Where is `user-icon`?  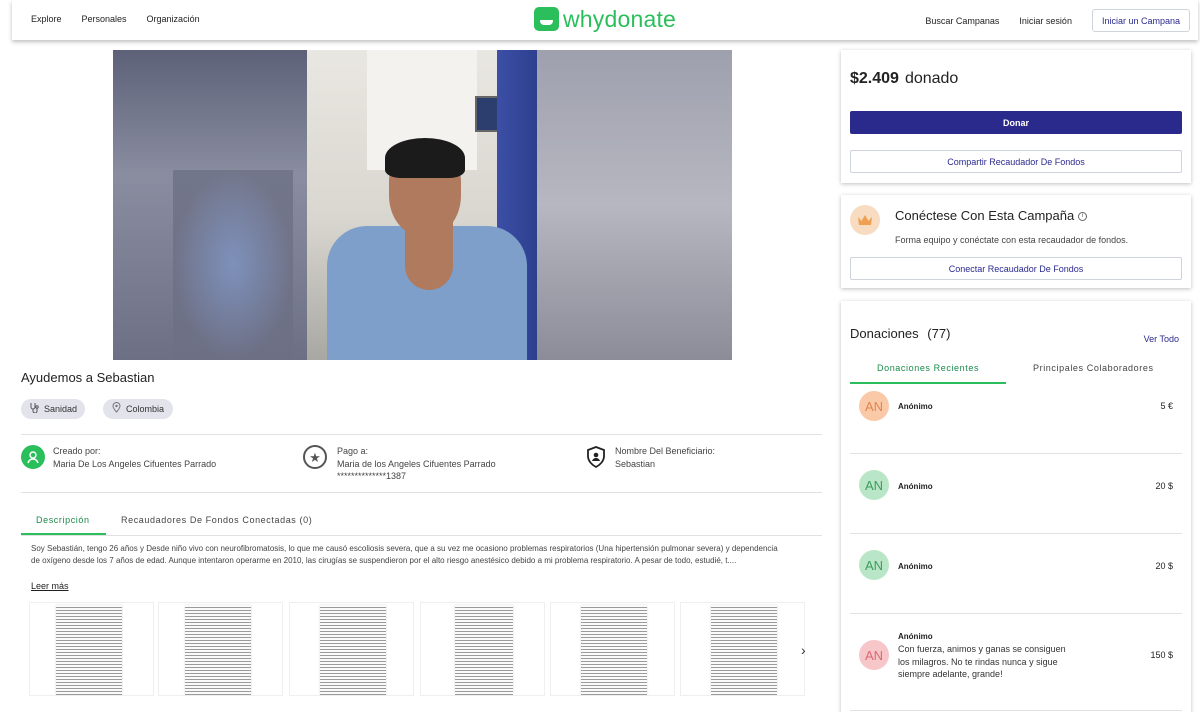
user-icon is located at coordinates (33, 457).